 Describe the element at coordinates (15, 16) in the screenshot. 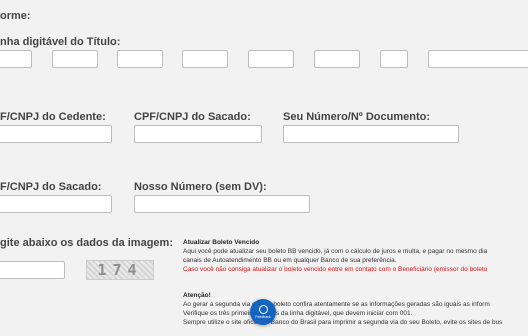

I see `form-header-label: orme:` at that location.